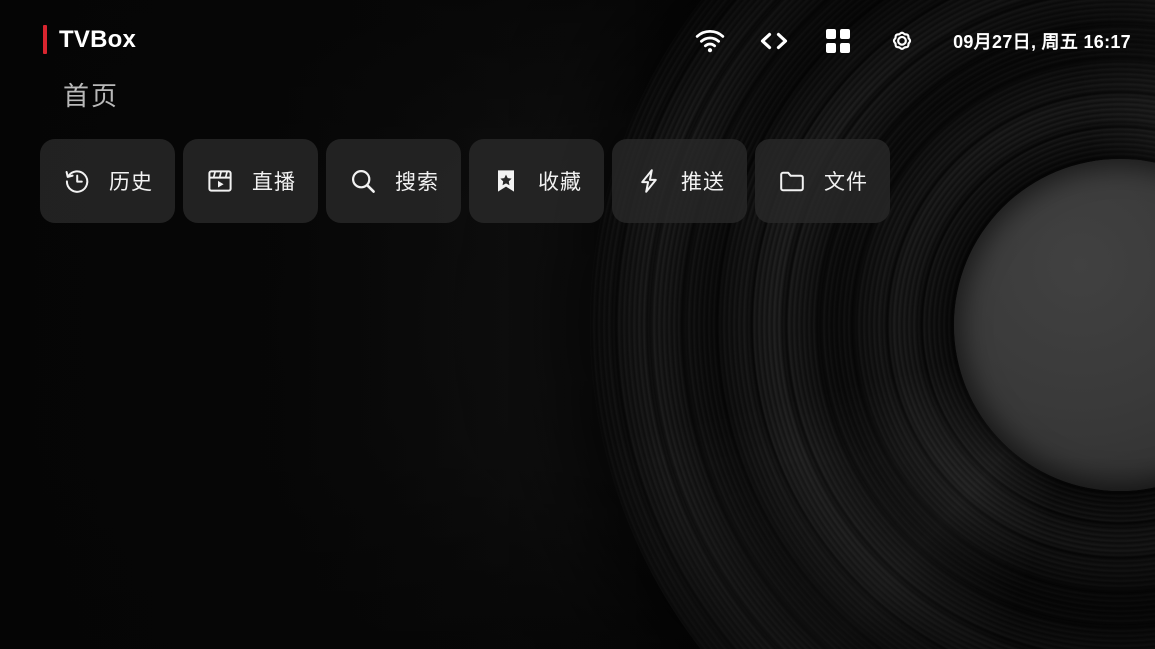 Image resolution: width=1155 pixels, height=649 pixels. Describe the element at coordinates (774, 41) in the screenshot. I see `code-brackets-icon` at that location.